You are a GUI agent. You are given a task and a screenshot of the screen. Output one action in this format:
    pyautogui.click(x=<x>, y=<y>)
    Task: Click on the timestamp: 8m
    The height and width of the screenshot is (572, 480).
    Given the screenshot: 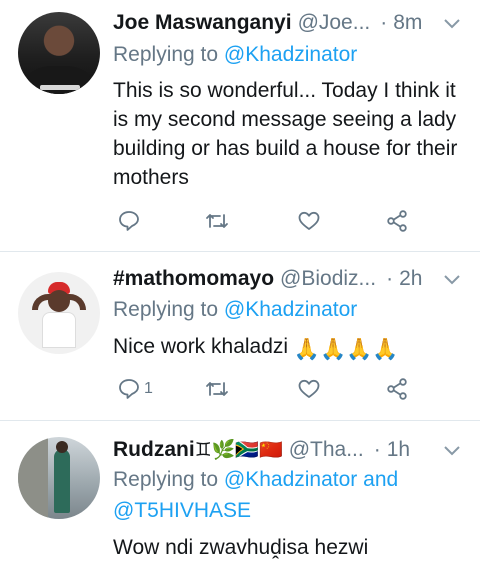 What is the action you would take?
    pyautogui.click(x=408, y=22)
    